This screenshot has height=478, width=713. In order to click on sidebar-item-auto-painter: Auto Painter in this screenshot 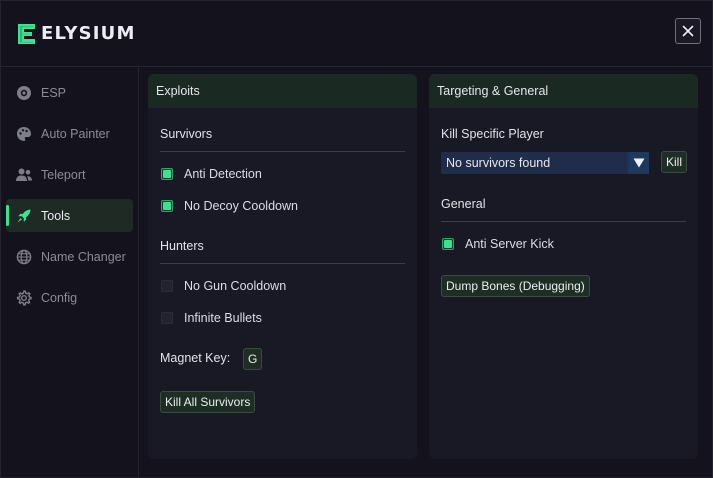, I will do `click(69, 133)`.